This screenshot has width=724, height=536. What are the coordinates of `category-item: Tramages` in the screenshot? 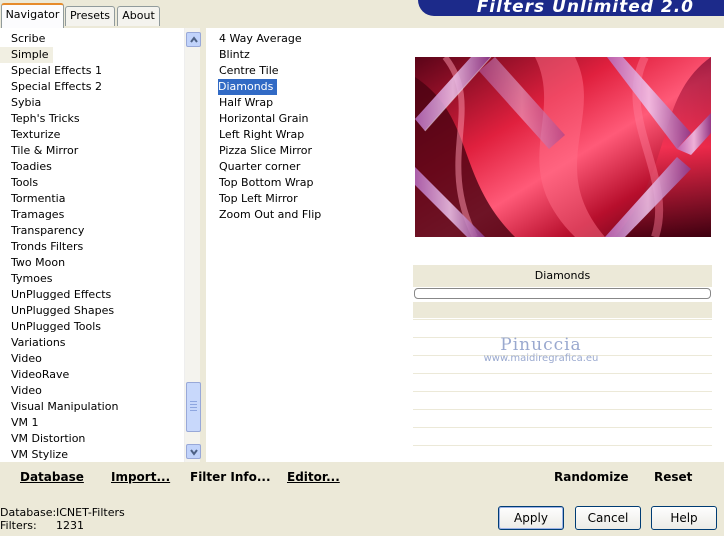 It's located at (92, 215).